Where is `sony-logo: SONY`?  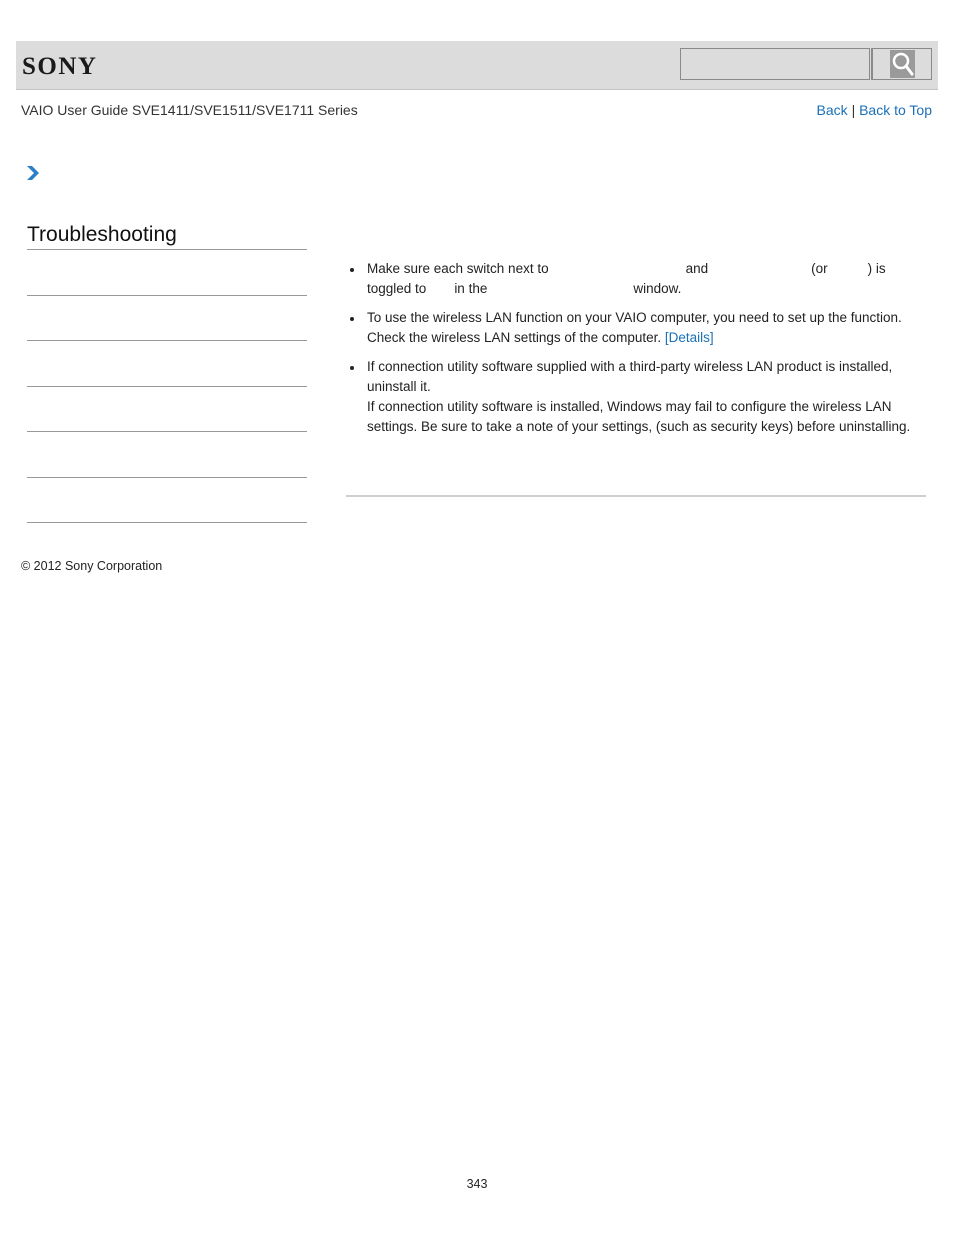 sony-logo: SONY is located at coordinates (60, 66).